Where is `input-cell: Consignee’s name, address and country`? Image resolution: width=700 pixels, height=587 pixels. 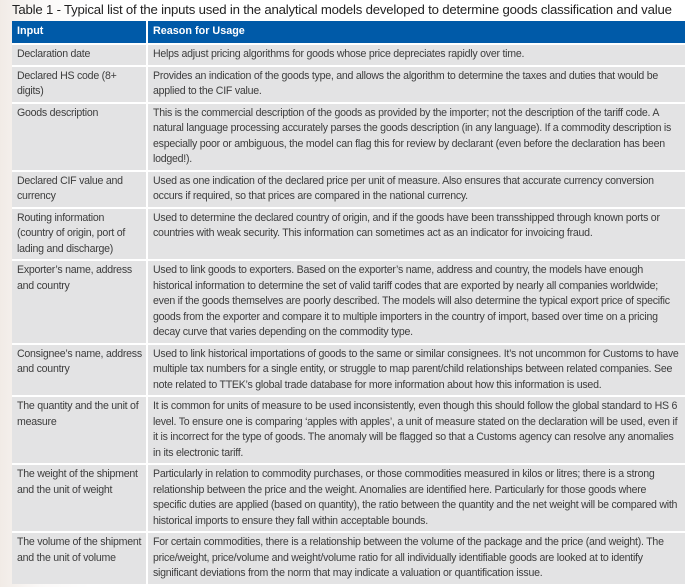 input-cell: Consignee’s name, address and country is located at coordinates (80, 369).